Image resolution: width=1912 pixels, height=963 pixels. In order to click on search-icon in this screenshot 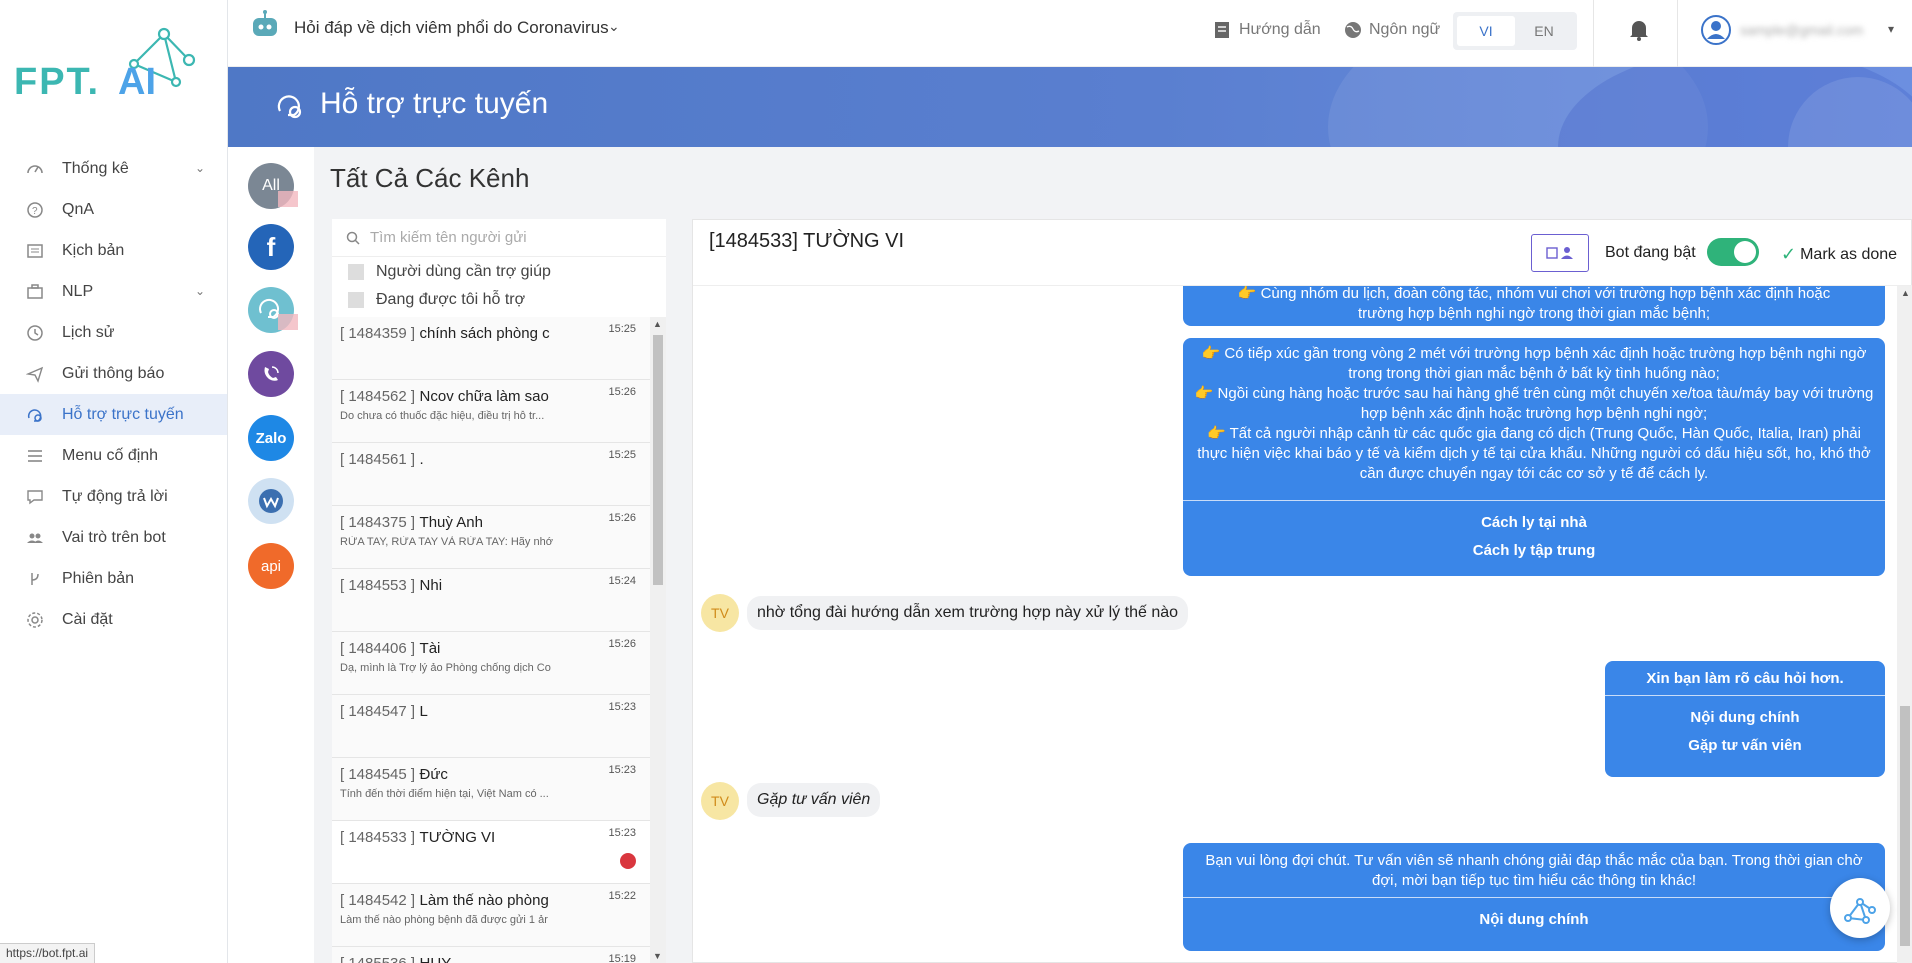, I will do `click(353, 238)`.